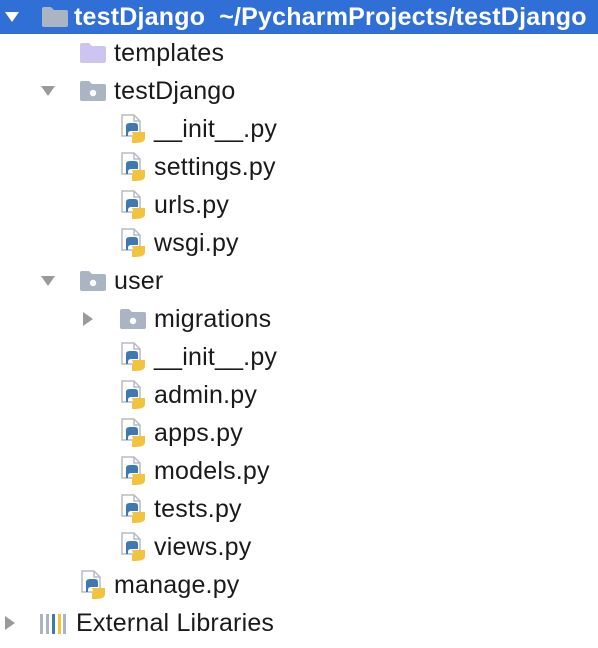  I want to click on tree-item-label: migrations, so click(213, 319).